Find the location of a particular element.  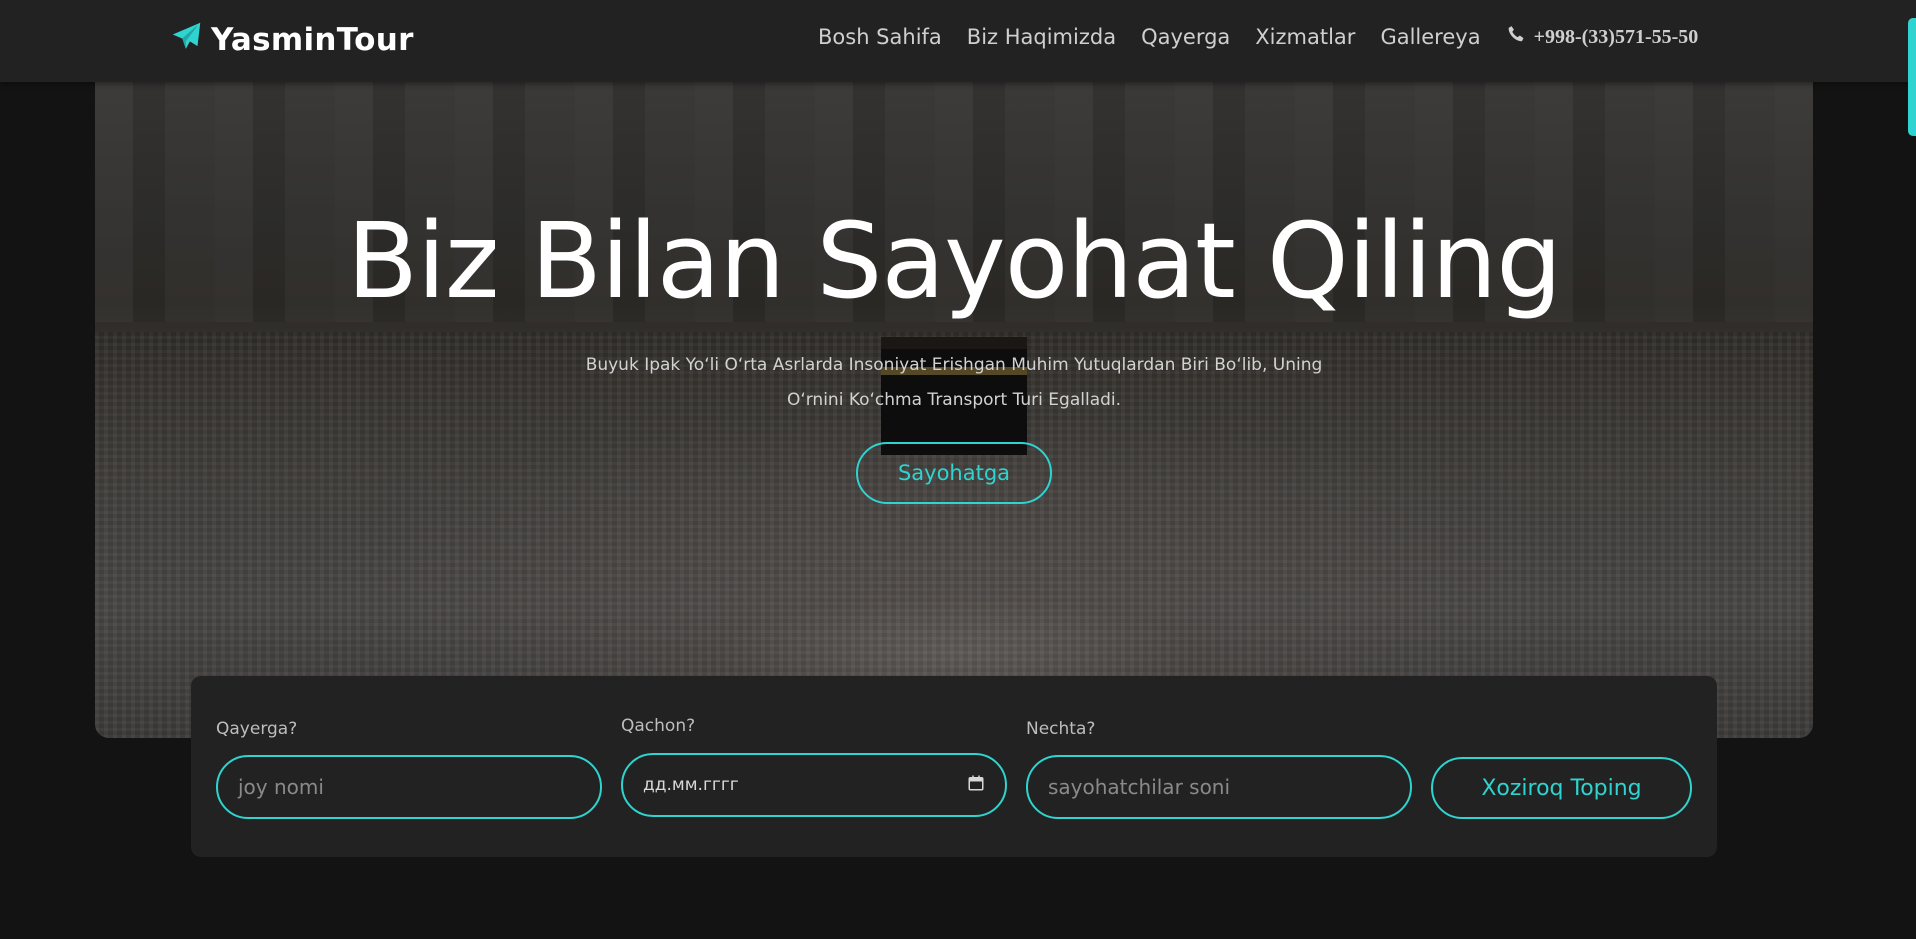

travelers-count-input: sayohatchilar soni is located at coordinates (1219, 787).